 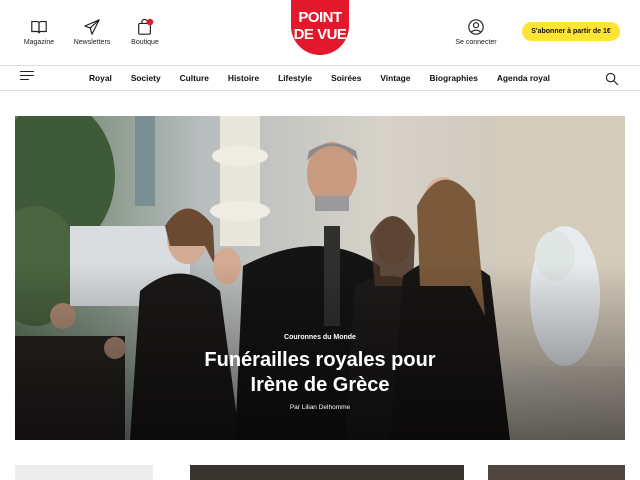 I want to click on hero-title-line-2: Irène de Grèce, so click(x=320, y=385).